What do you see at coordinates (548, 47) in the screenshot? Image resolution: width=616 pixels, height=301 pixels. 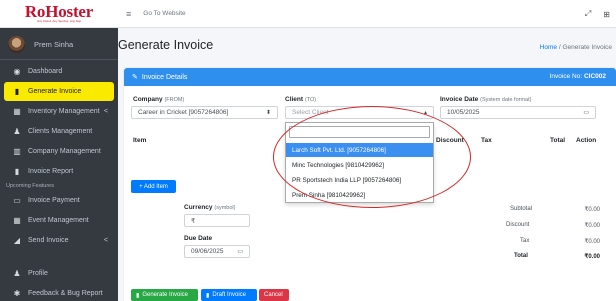 I see `breadcrumb-home: Home` at bounding box center [548, 47].